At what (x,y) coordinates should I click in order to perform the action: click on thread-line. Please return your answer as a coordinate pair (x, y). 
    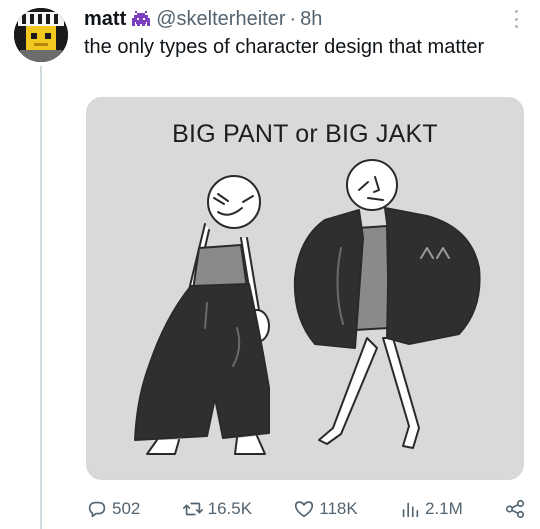
    Looking at the image, I should click on (41, 297).